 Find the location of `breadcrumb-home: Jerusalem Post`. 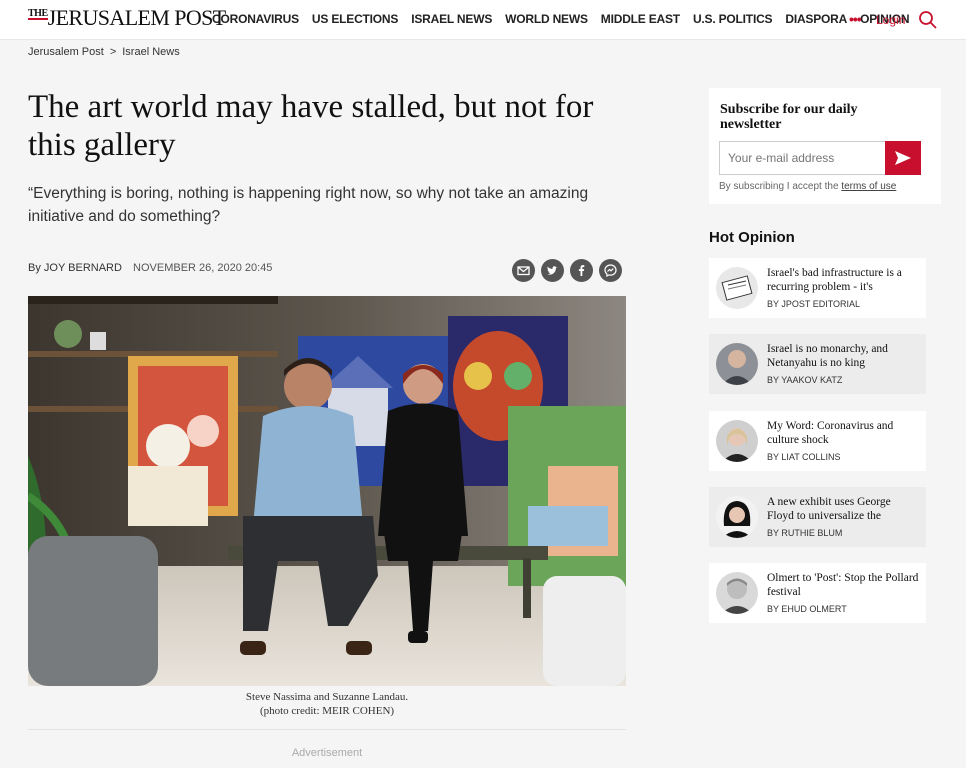

breadcrumb-home: Jerusalem Post is located at coordinates (66, 52).